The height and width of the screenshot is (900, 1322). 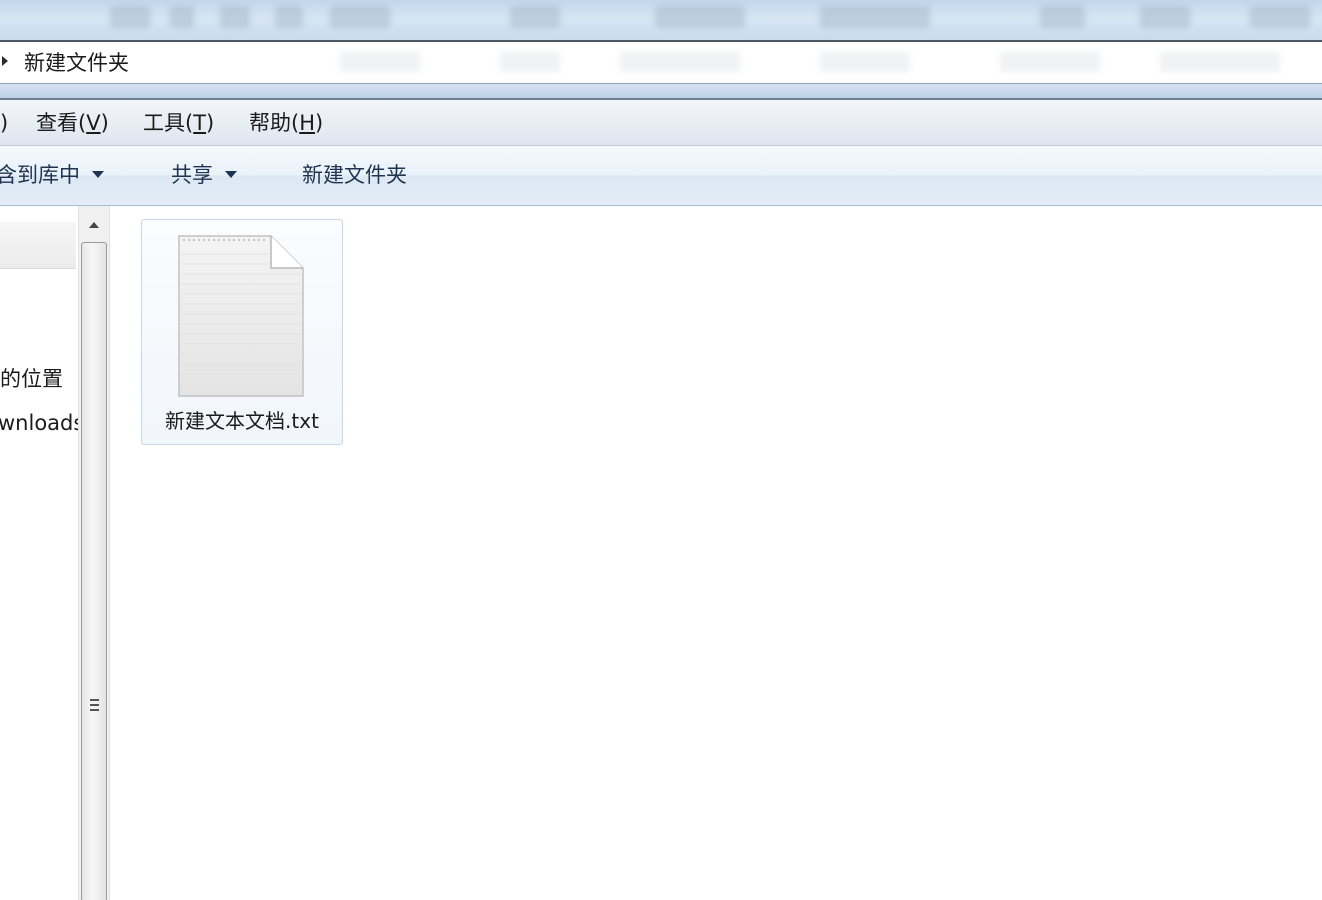 I want to click on command-bar: 含到库中 共享 新建文件夹, so click(x=661, y=176).